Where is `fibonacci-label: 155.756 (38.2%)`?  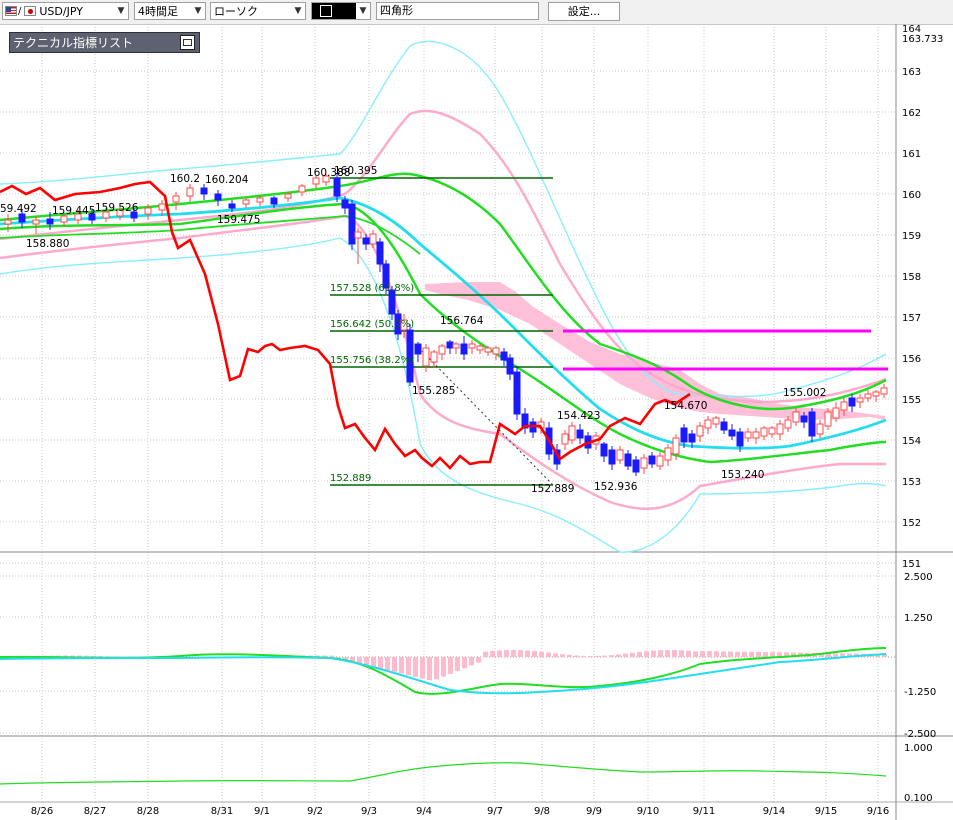
fibonacci-label: 155.756 (38.2%) is located at coordinates (372, 360).